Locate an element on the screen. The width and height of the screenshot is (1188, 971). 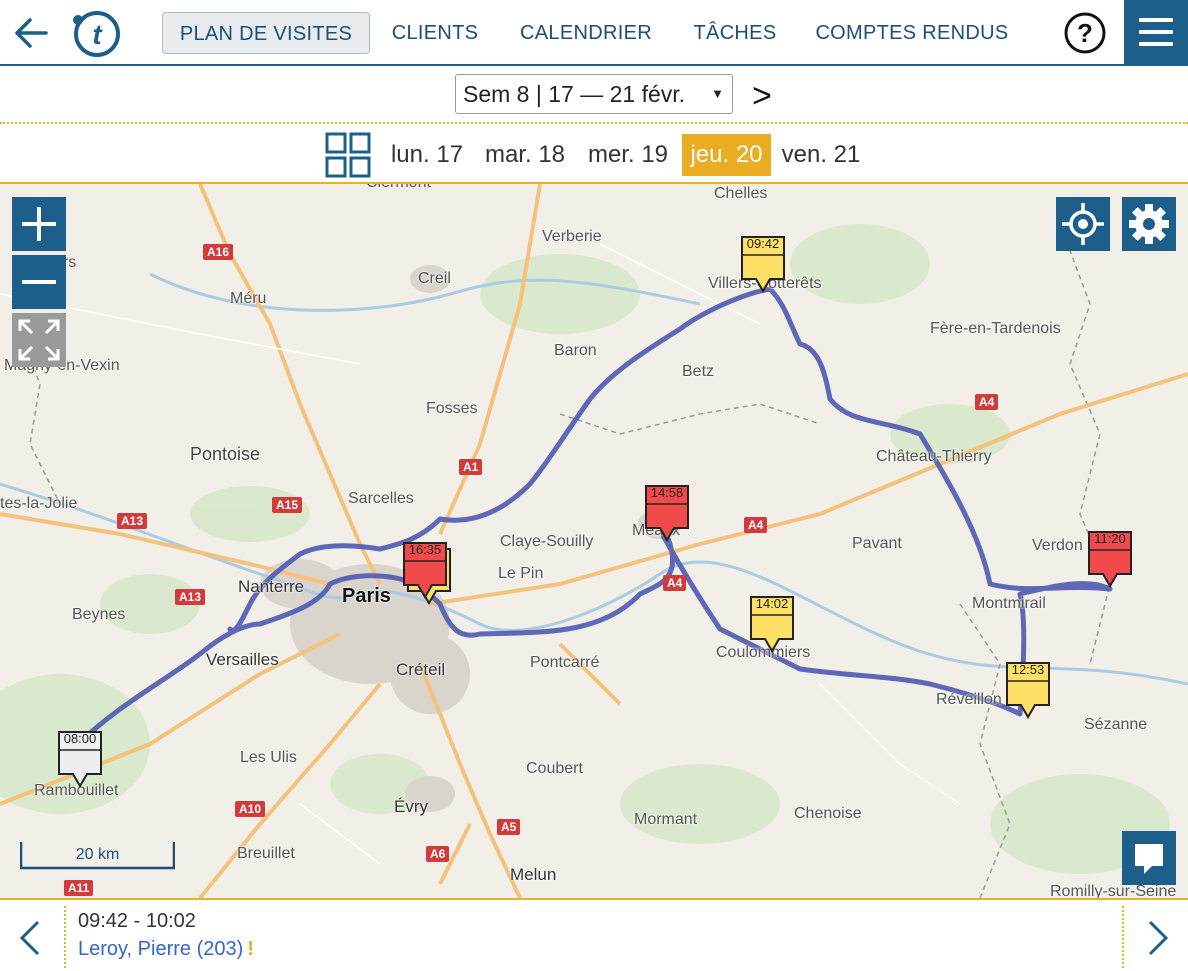
week-select-value: Sem 8 | 17 — 21 févr. is located at coordinates (574, 94).